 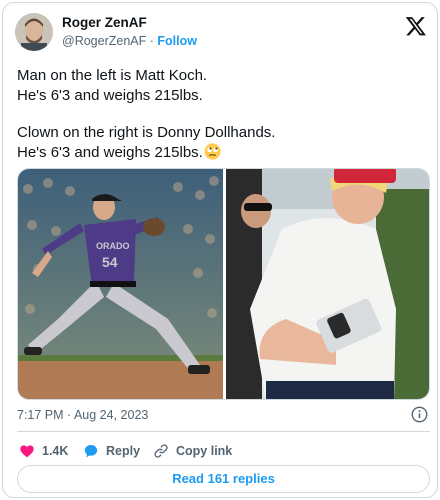 I want to click on heart-icon, so click(x=27, y=451).